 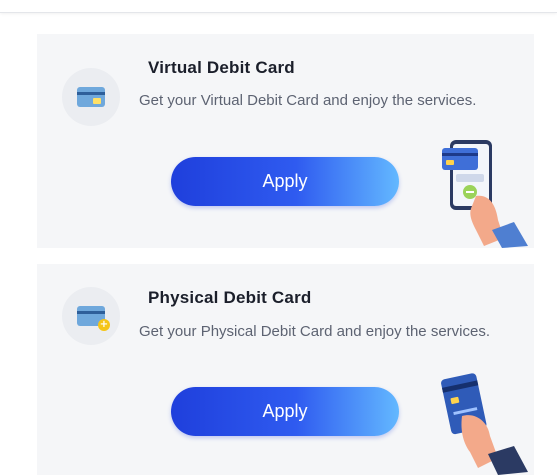 What do you see at coordinates (285, 181) in the screenshot?
I see `apply-virtual-card-button: Apply` at bounding box center [285, 181].